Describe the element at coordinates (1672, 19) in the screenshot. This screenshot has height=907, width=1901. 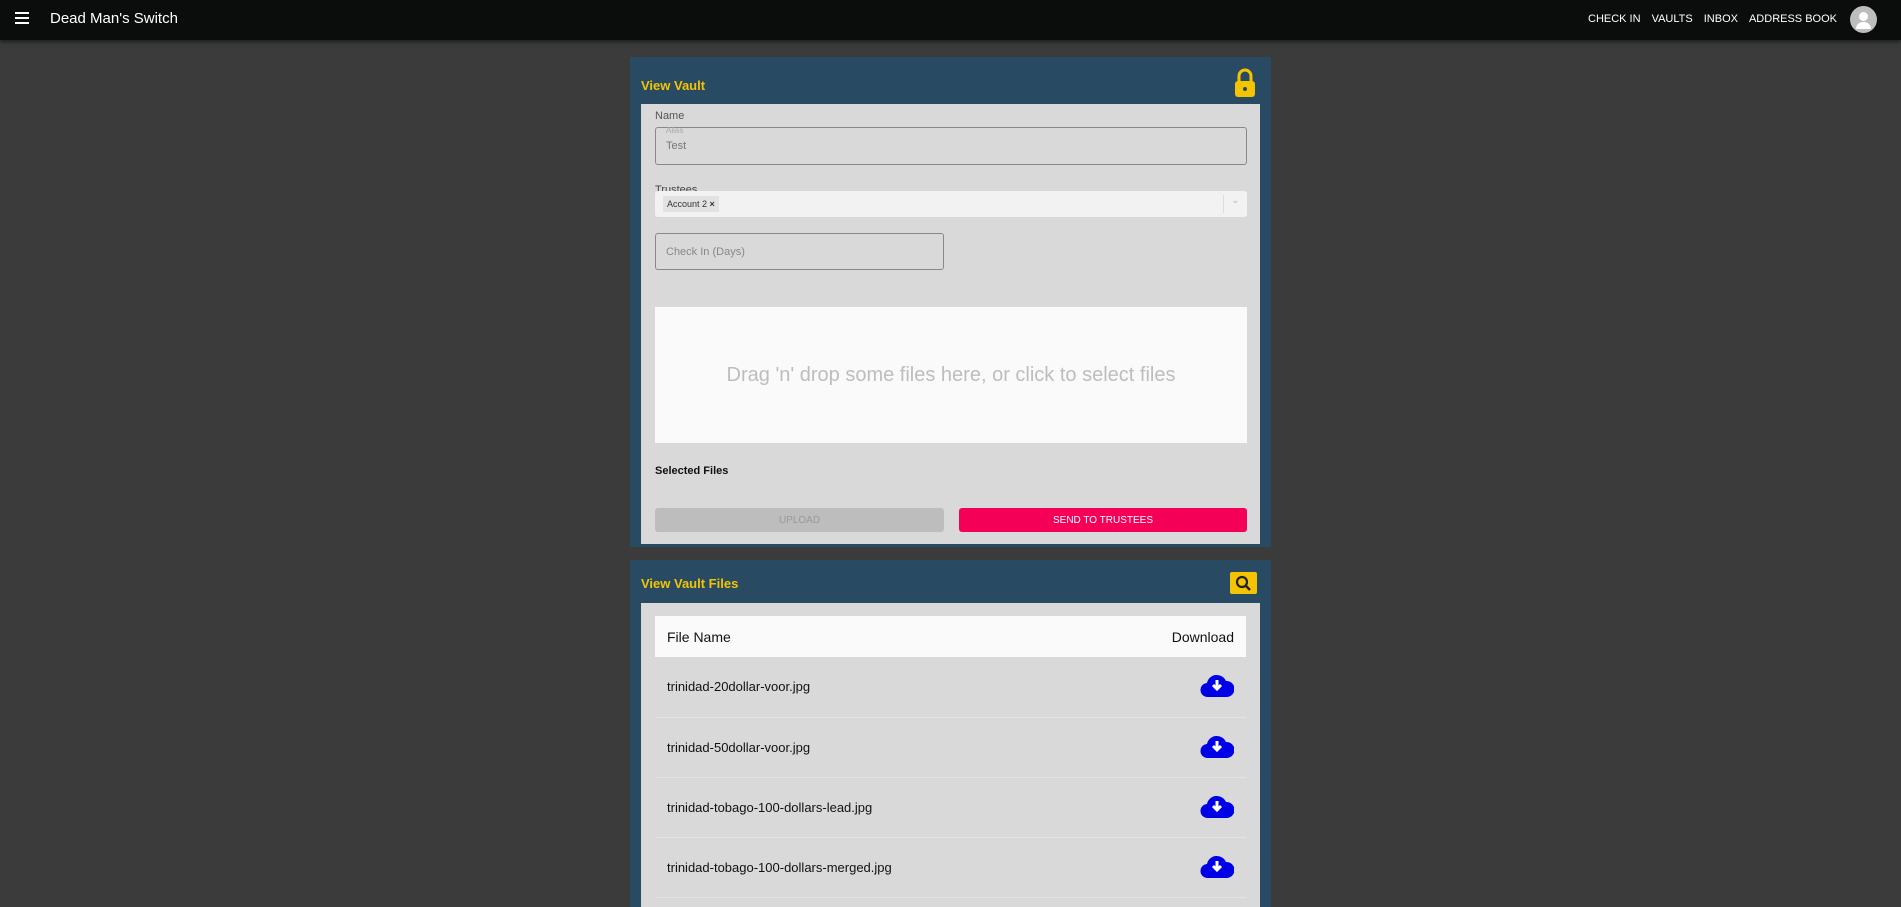
I see `nav-vaults: VAULTS` at that location.